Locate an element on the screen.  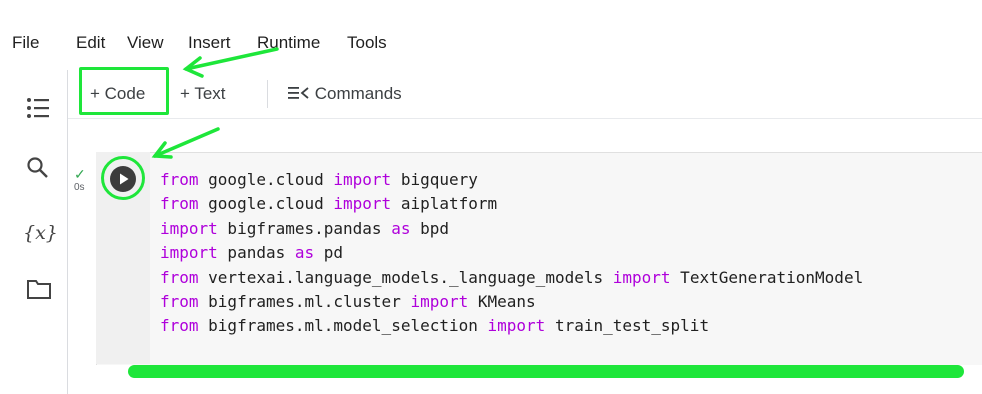
menu-runtime: Runtime is located at coordinates (288, 43).